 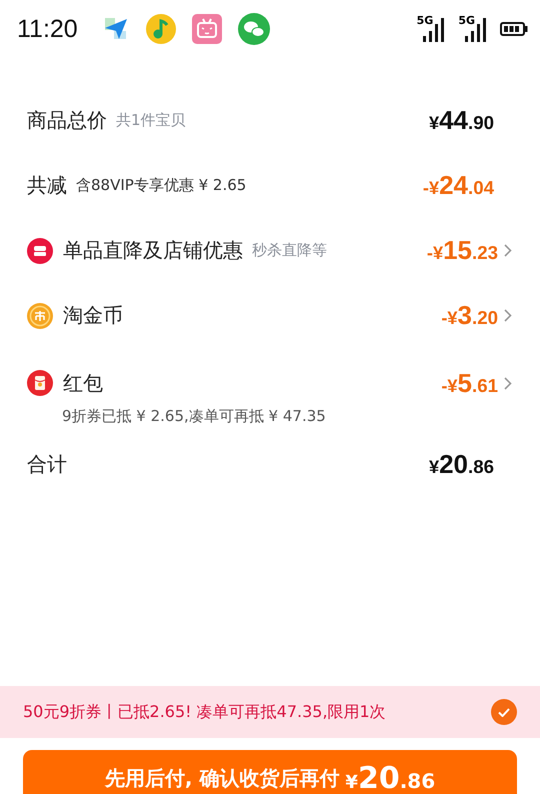 I want to click on price-amount: -¥5.61, so click(x=469, y=383).